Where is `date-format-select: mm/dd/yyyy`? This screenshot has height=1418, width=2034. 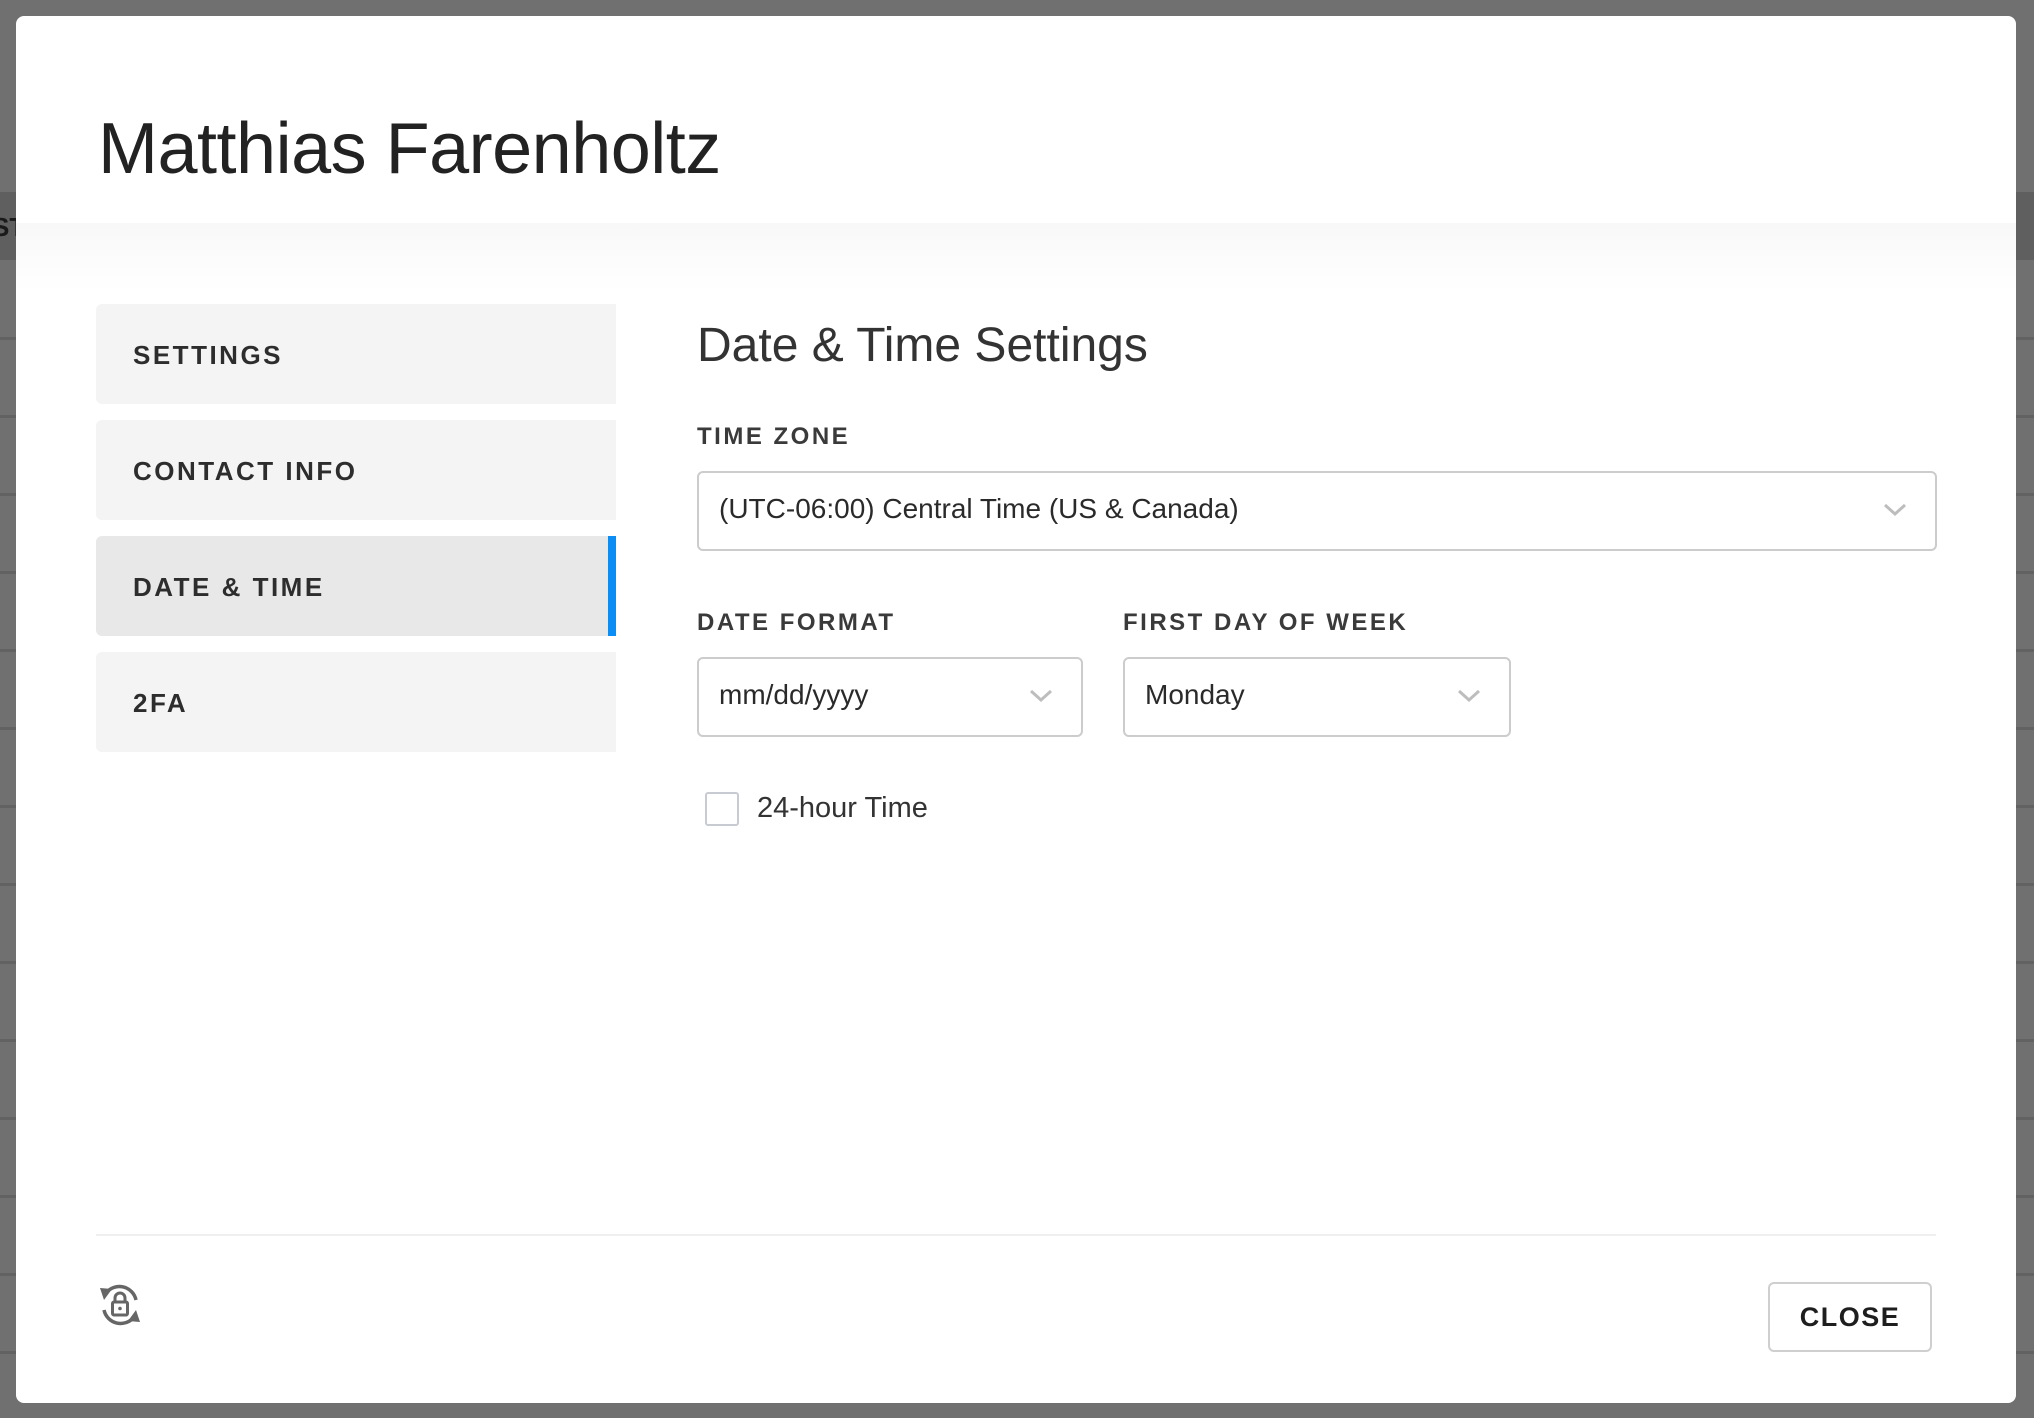 date-format-select: mm/dd/yyyy is located at coordinates (890, 697).